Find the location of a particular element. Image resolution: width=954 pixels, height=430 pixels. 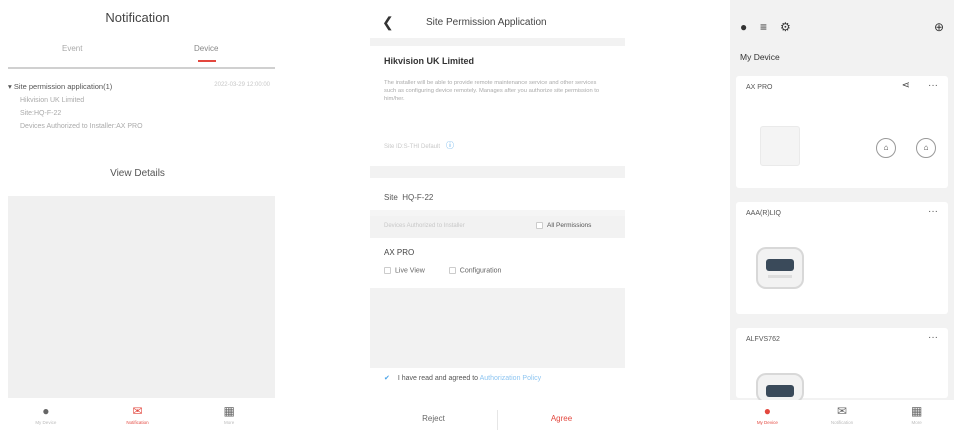

settings-icon: ⚙ is located at coordinates (785, 27).